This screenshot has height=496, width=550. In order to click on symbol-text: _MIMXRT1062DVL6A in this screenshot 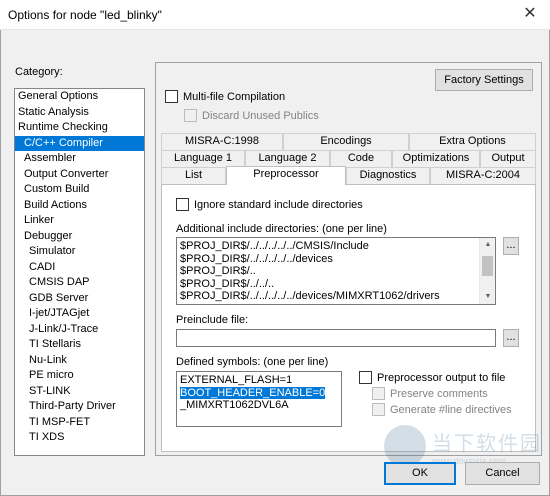, I will do `click(234, 405)`.